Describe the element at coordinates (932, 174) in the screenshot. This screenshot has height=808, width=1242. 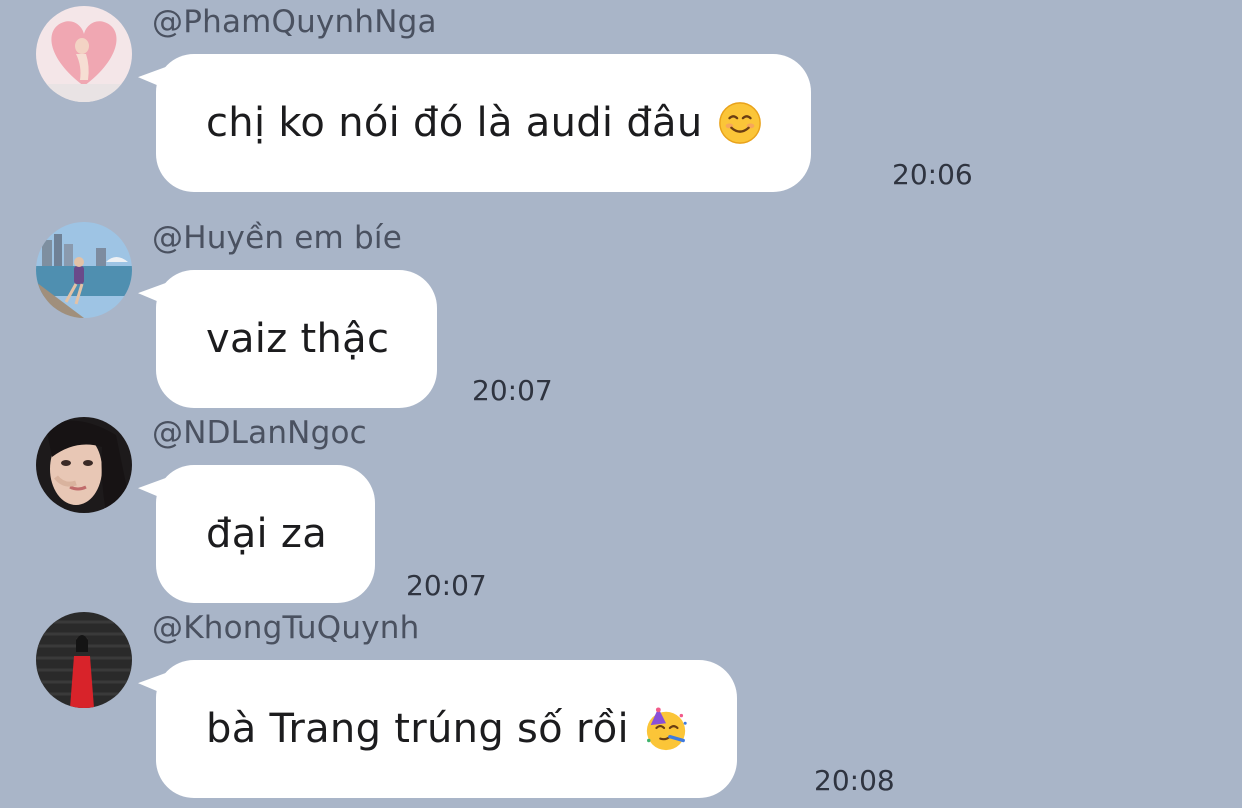
I see `message-time: 20:06` at that location.